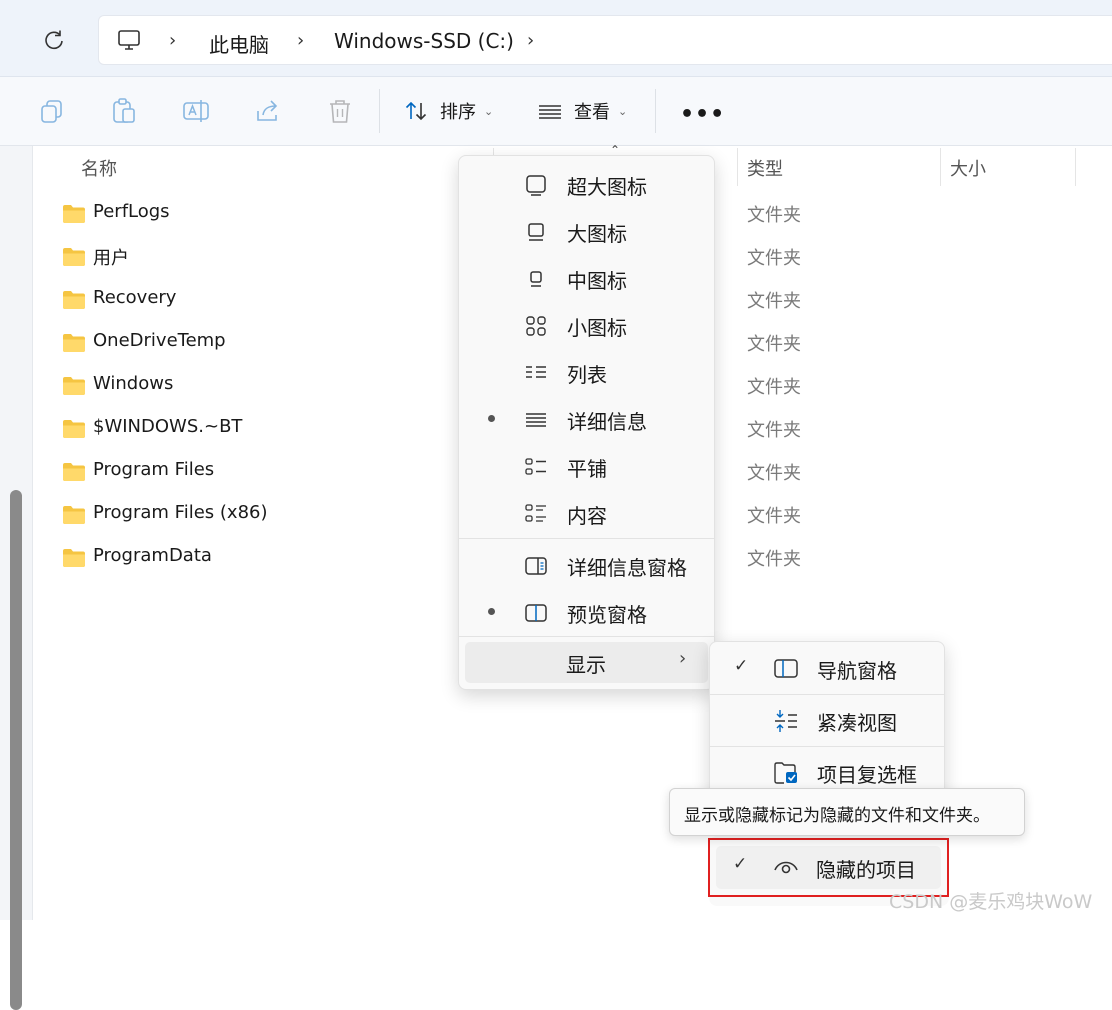 This screenshot has width=1112, height=1010. What do you see at coordinates (168, 426) in the screenshot?
I see `file-name: $WINDOWS.~BT` at bounding box center [168, 426].